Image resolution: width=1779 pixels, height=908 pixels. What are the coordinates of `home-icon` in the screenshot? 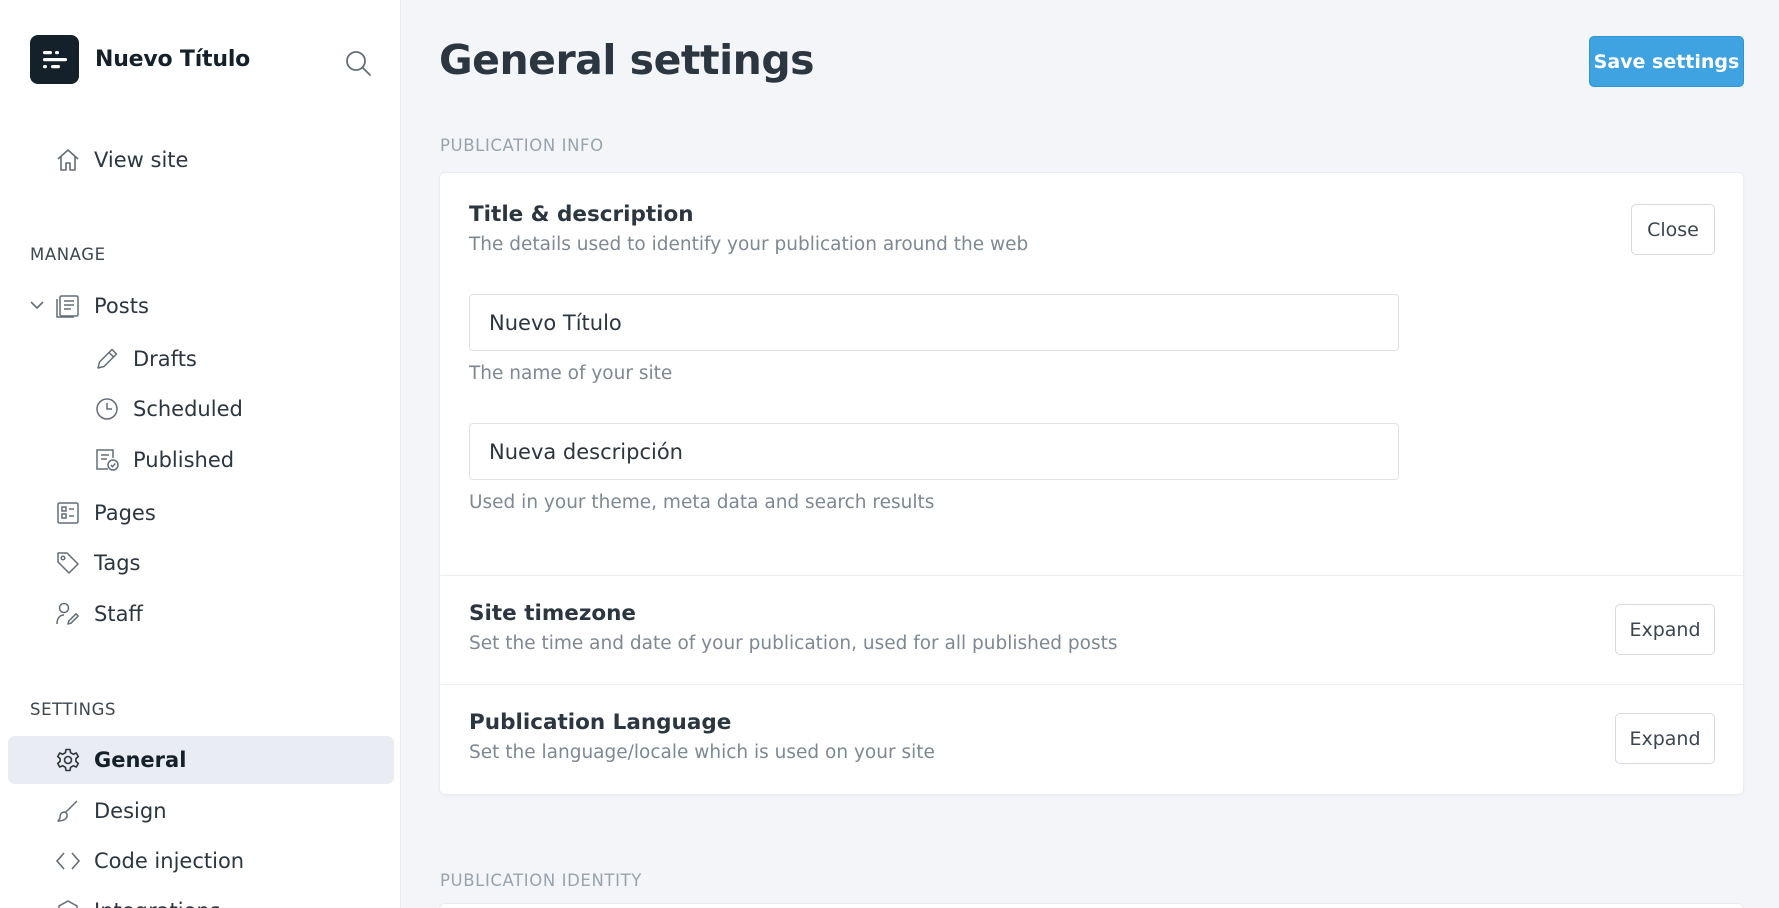 It's located at (68, 160).